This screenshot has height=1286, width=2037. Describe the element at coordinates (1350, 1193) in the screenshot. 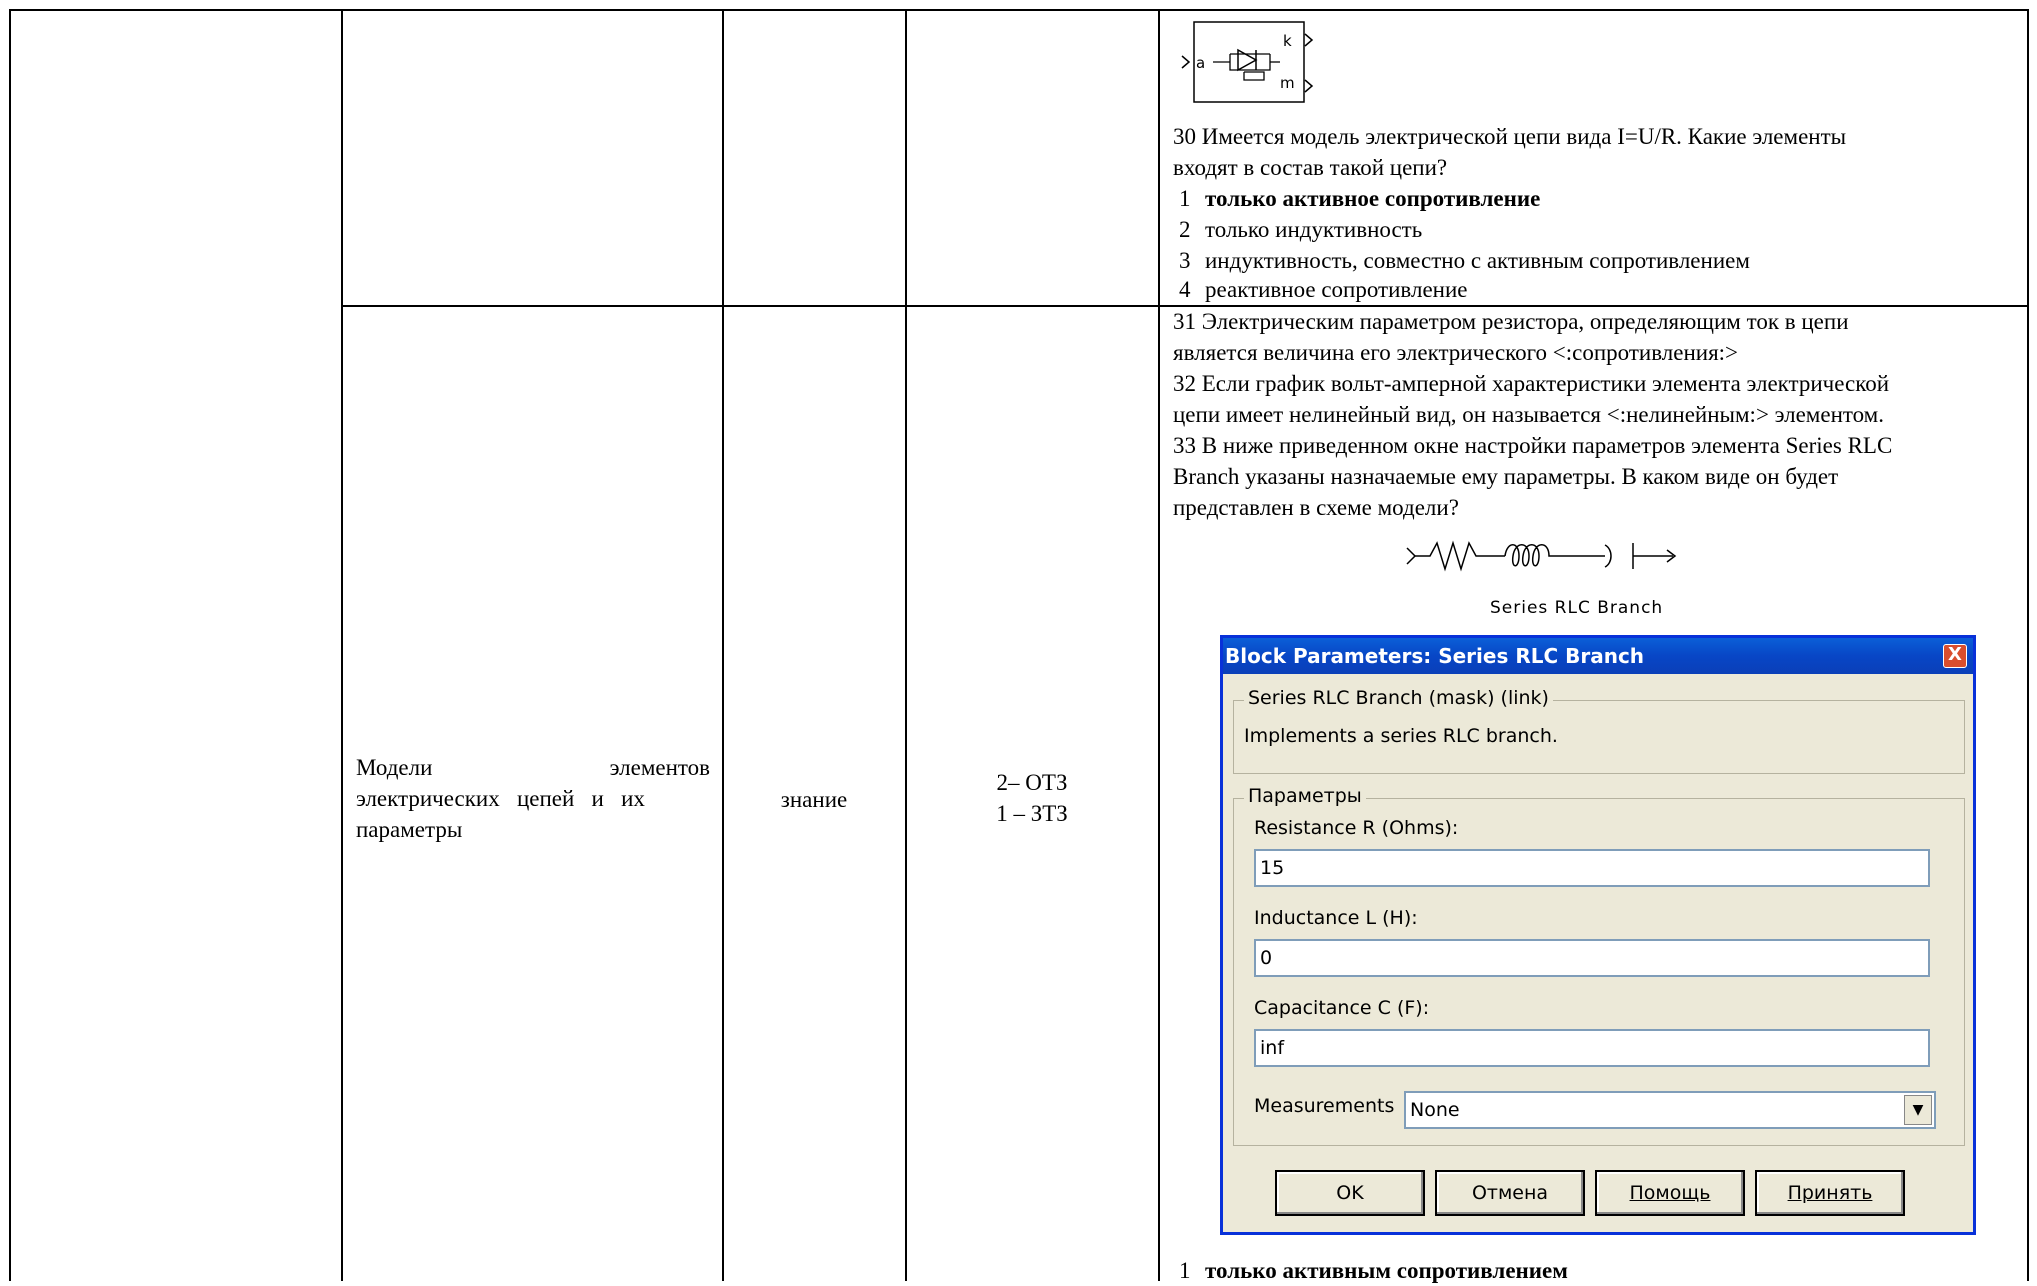

I see `ok-button: OK` at that location.